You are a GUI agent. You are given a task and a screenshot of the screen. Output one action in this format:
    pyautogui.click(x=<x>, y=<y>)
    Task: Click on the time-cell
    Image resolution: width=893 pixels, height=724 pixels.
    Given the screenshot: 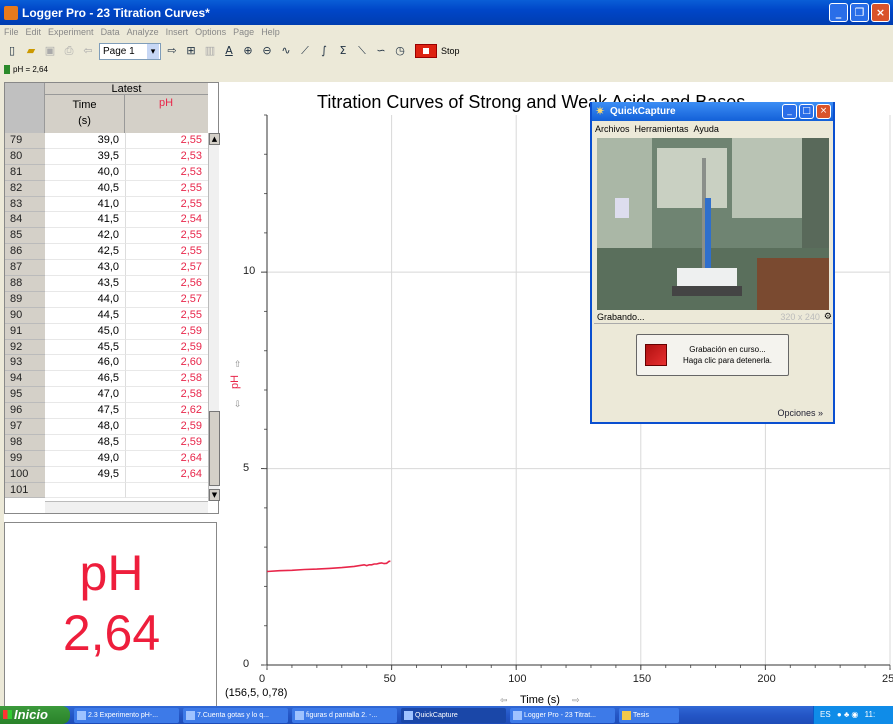 What is the action you would take?
    pyautogui.click(x=85, y=490)
    